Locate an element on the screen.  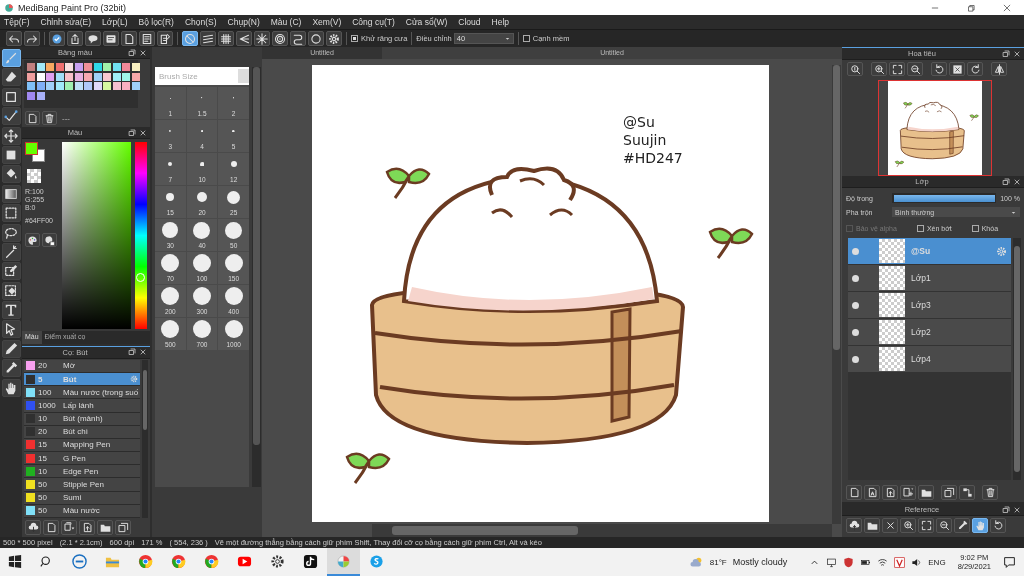
layer-name: Lớp3 is located at coordinates (921, 305).